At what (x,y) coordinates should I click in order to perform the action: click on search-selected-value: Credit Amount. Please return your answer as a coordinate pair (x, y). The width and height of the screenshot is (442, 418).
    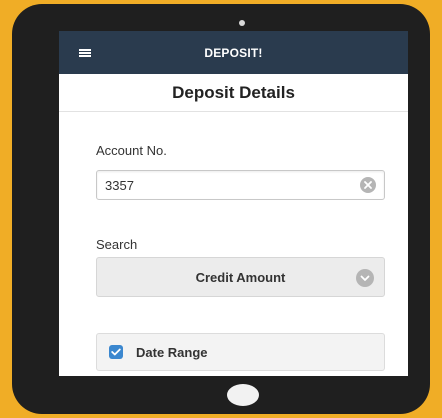
    Looking at the image, I should click on (240, 277).